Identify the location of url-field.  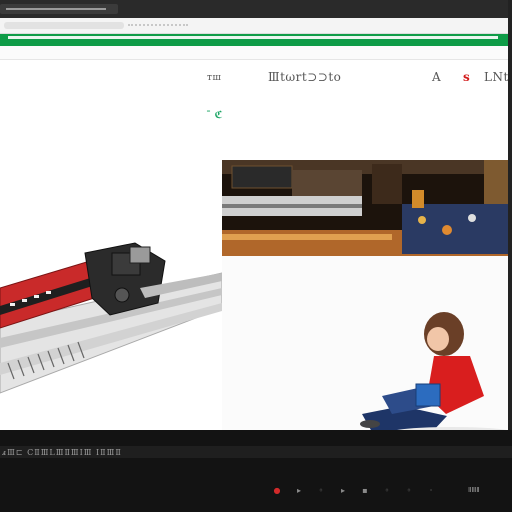
(64, 25).